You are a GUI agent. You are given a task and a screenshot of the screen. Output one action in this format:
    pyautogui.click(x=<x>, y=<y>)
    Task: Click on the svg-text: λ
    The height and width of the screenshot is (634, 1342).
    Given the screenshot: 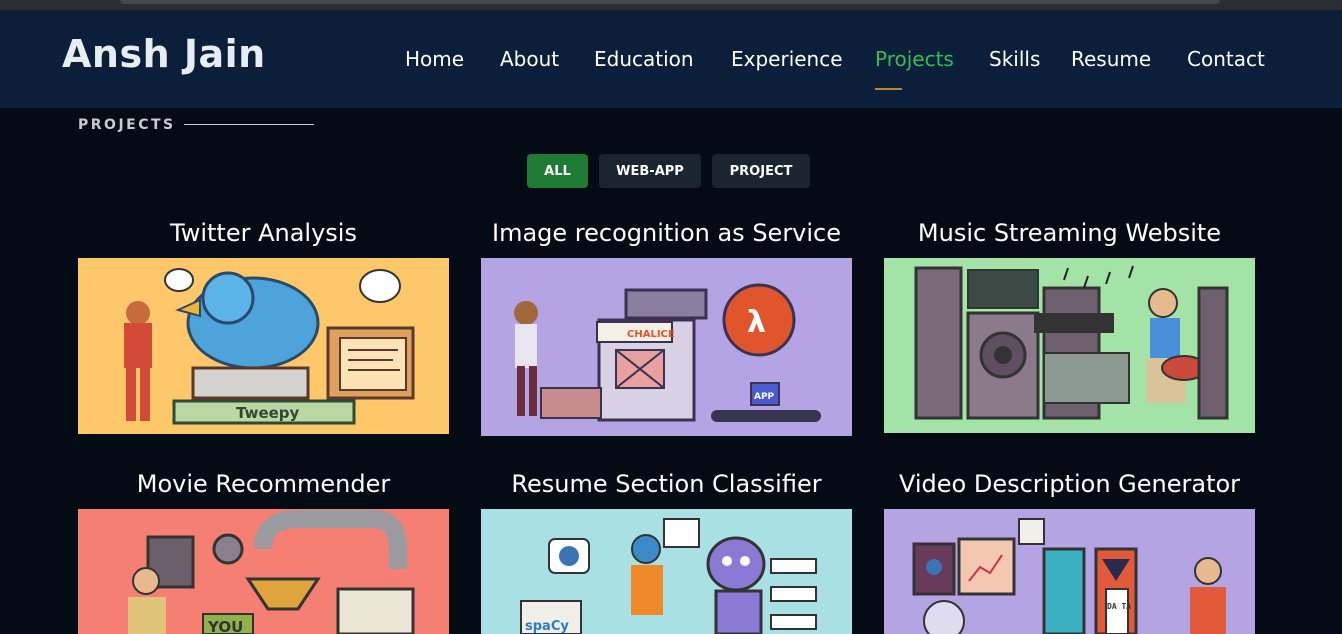 What is the action you would take?
    pyautogui.click(x=756, y=322)
    